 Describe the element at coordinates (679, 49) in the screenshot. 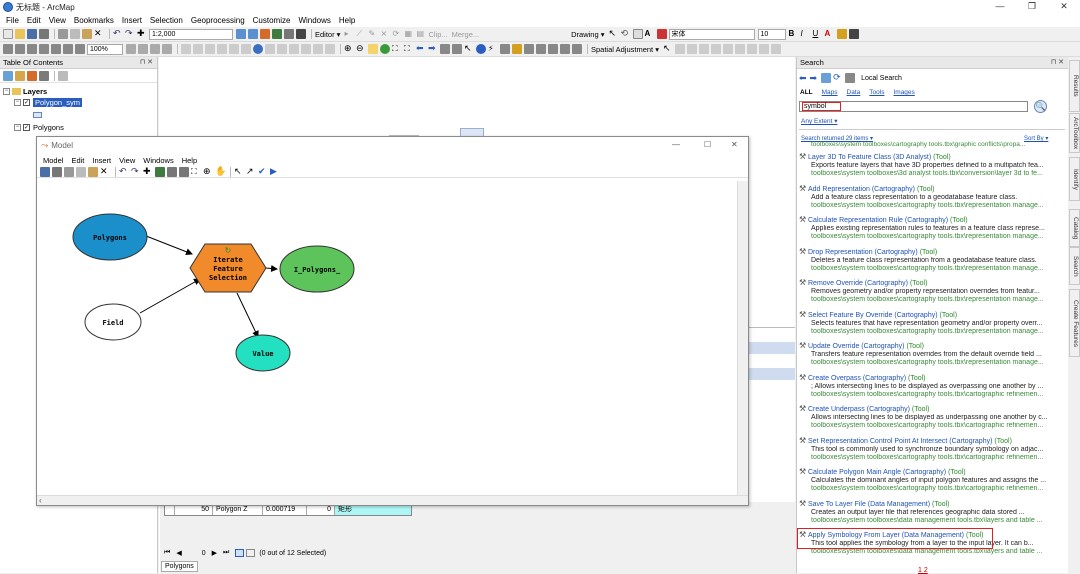

I see `new-displacement-link-icon` at that location.